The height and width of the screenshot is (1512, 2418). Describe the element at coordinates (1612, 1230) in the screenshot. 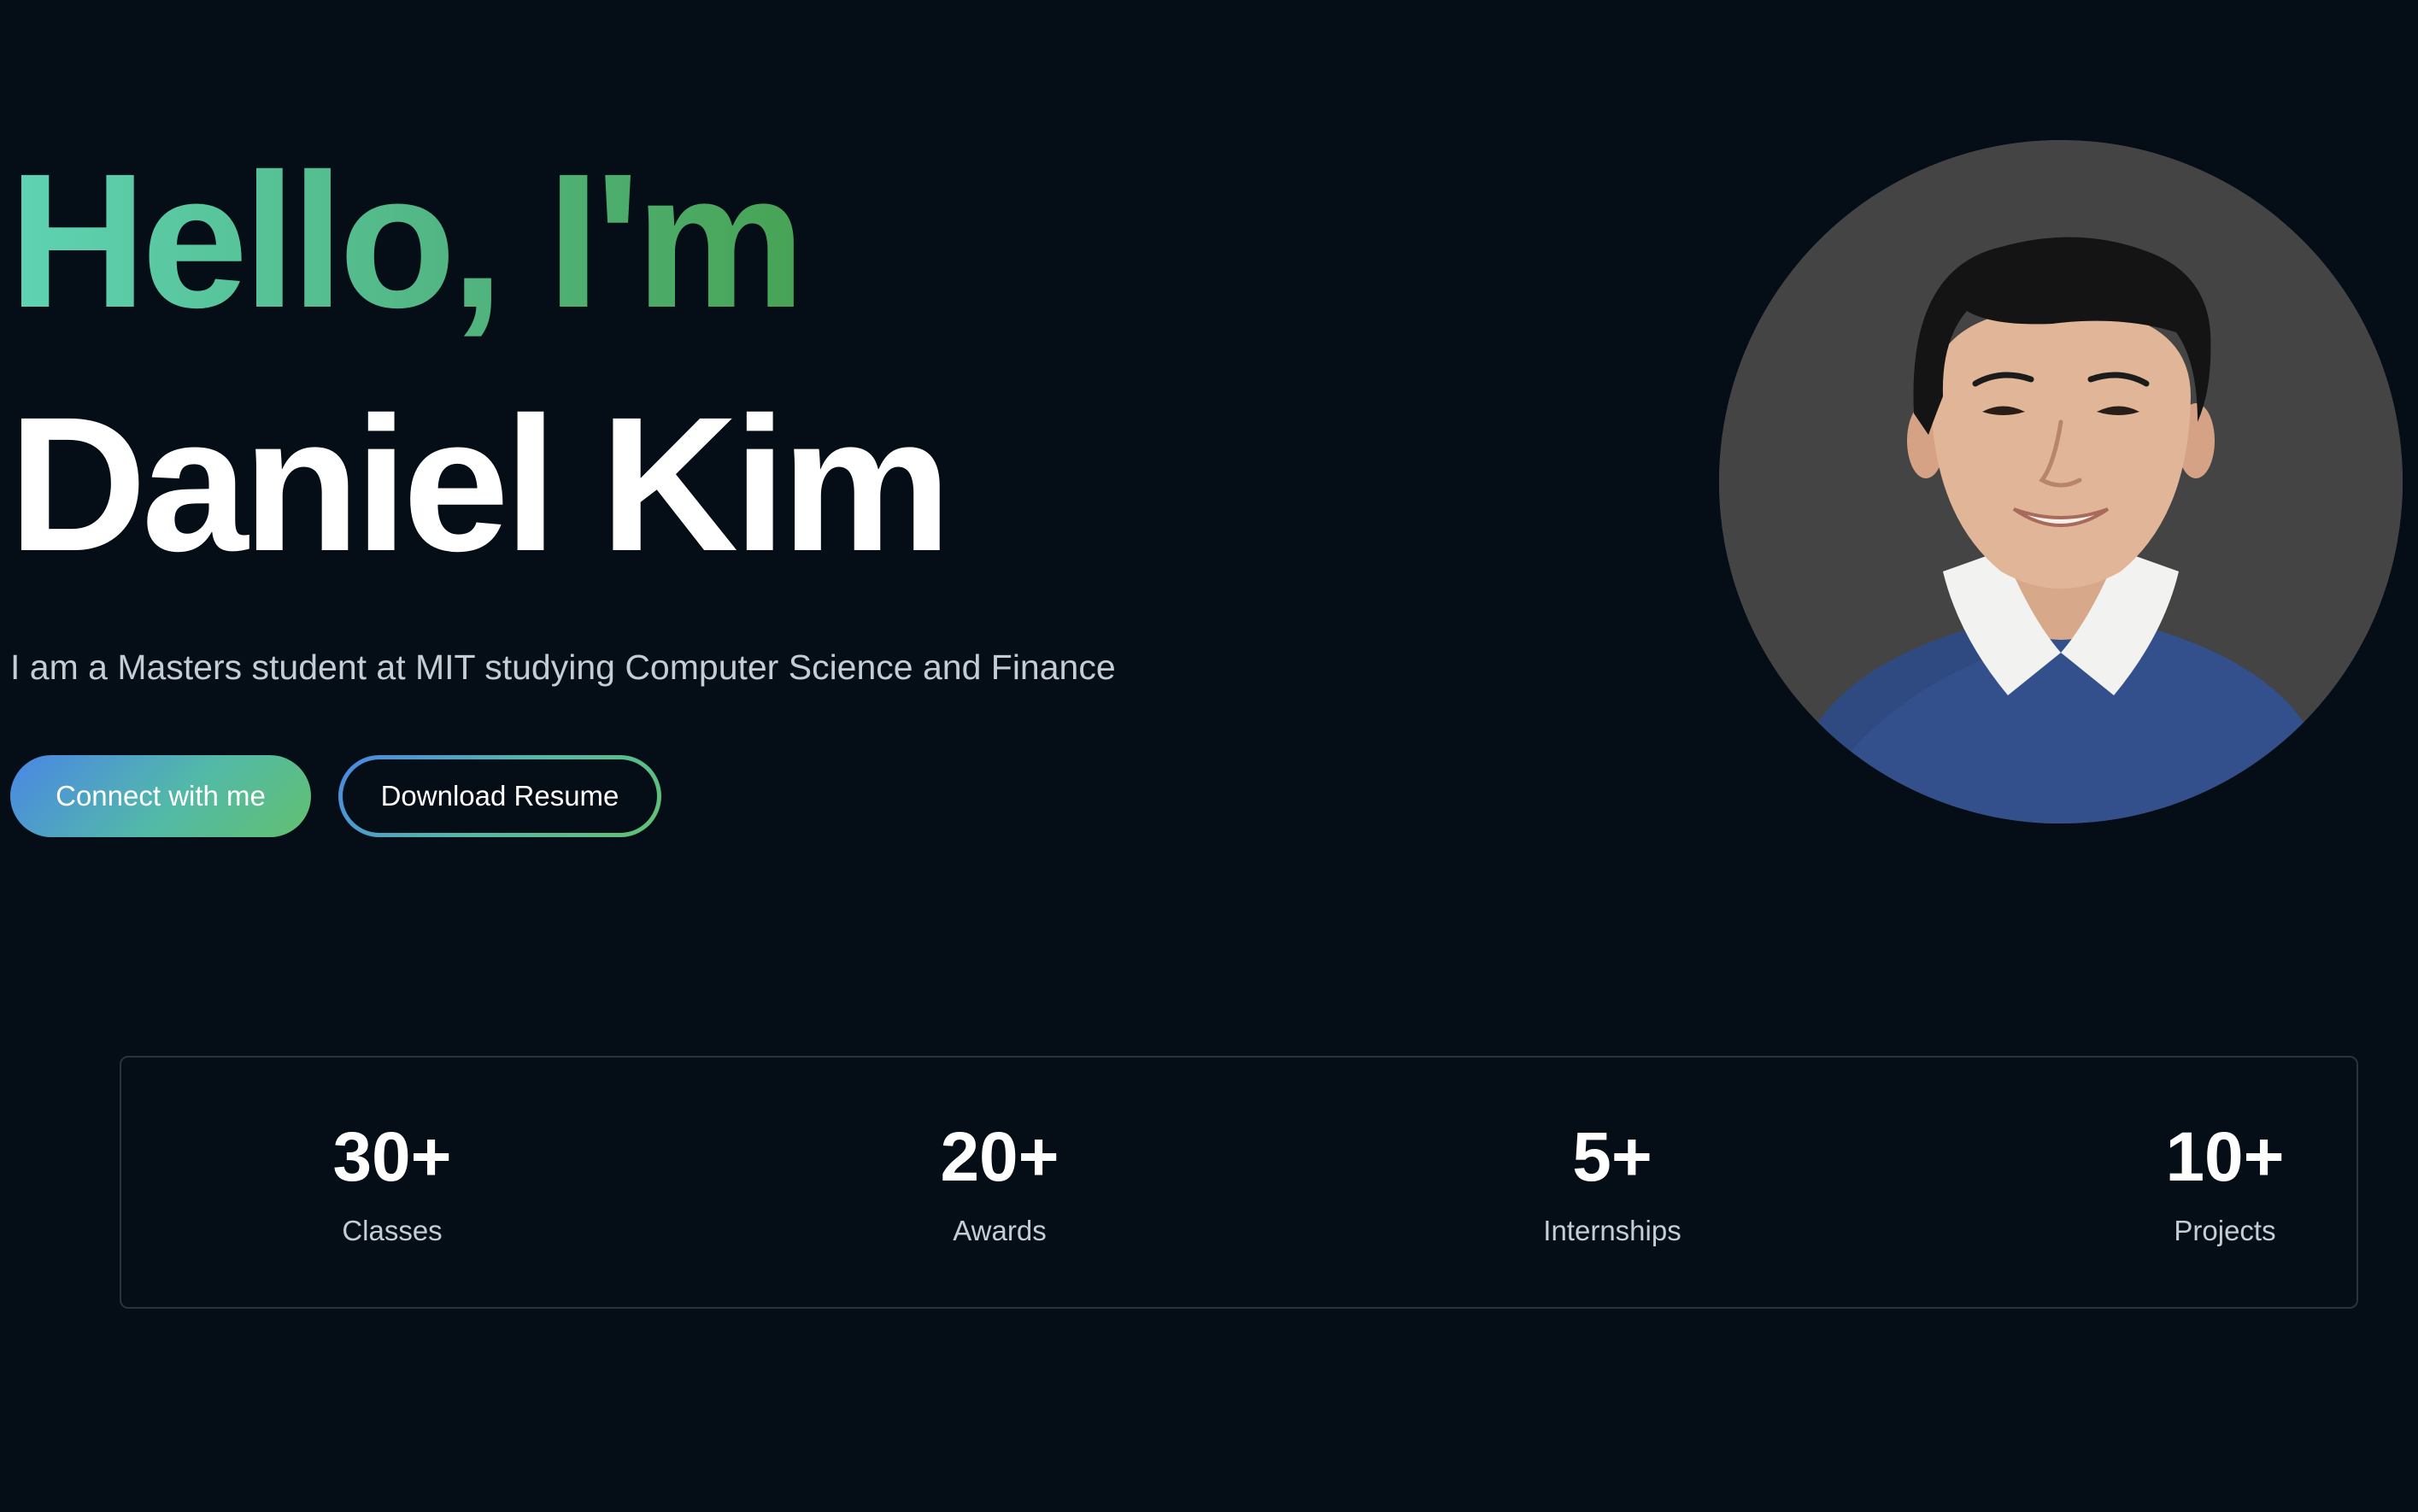

I see `stat-label: Internships` at that location.